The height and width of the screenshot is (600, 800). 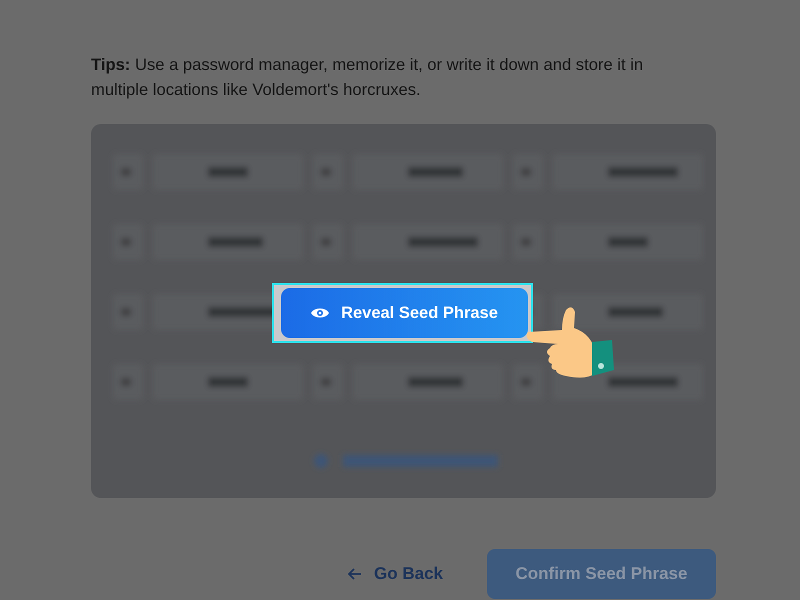 What do you see at coordinates (367, 77) in the screenshot?
I see `tips-text: Tips: Use a password manager, memorize it, or write it down and store it in multiple locations like Voldemort's horcruxes.` at bounding box center [367, 77].